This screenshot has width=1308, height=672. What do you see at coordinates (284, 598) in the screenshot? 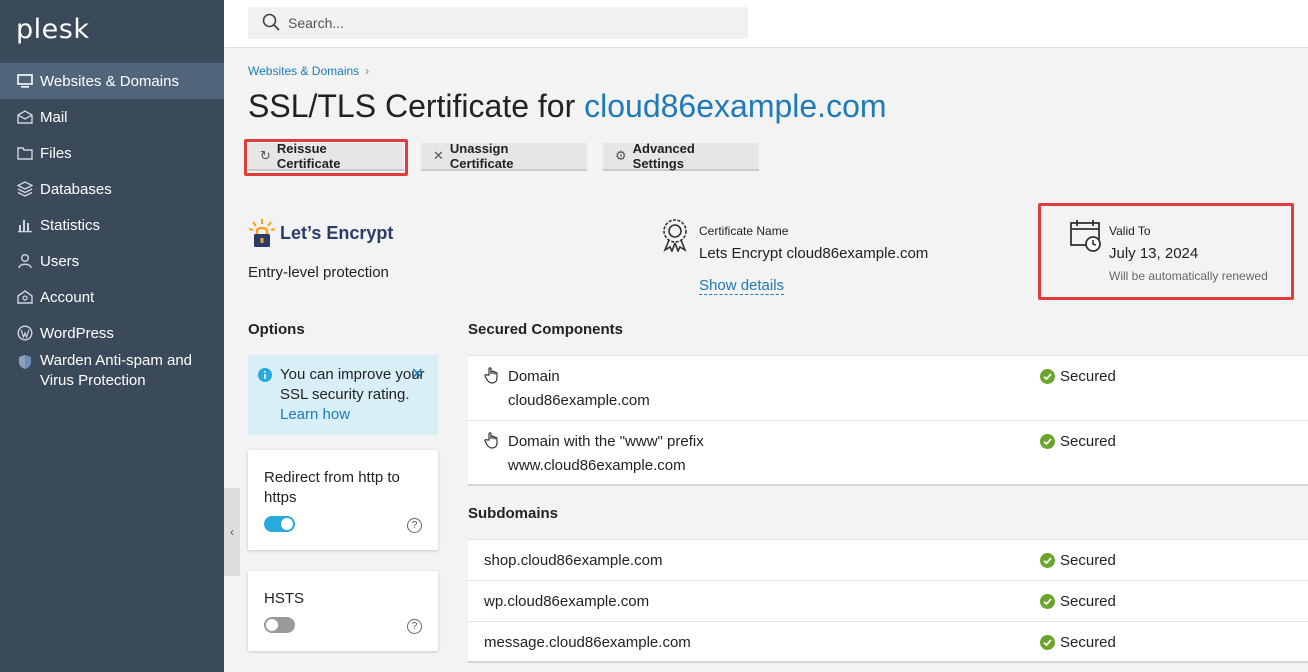
I see `hsts-option-label: HSTS` at bounding box center [284, 598].